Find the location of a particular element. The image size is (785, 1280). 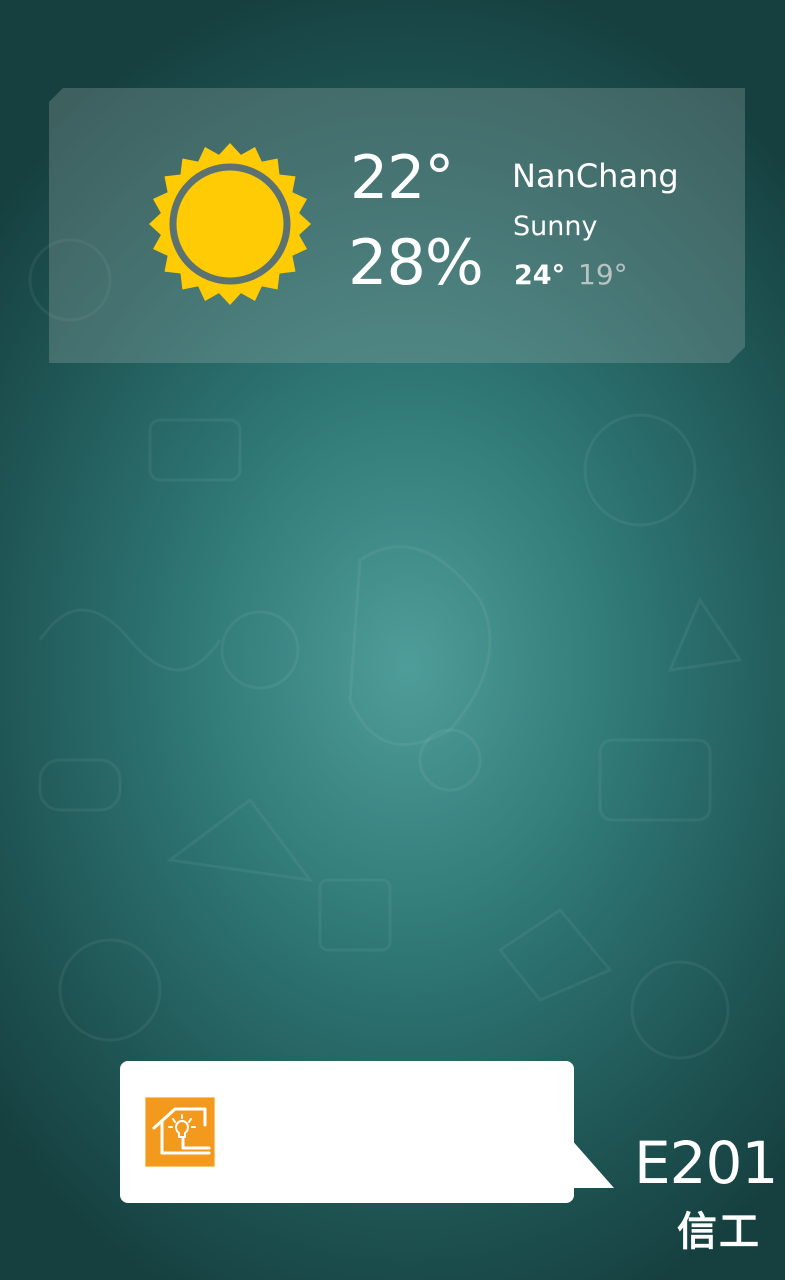

low-temperature: 19° is located at coordinates (603, 274).